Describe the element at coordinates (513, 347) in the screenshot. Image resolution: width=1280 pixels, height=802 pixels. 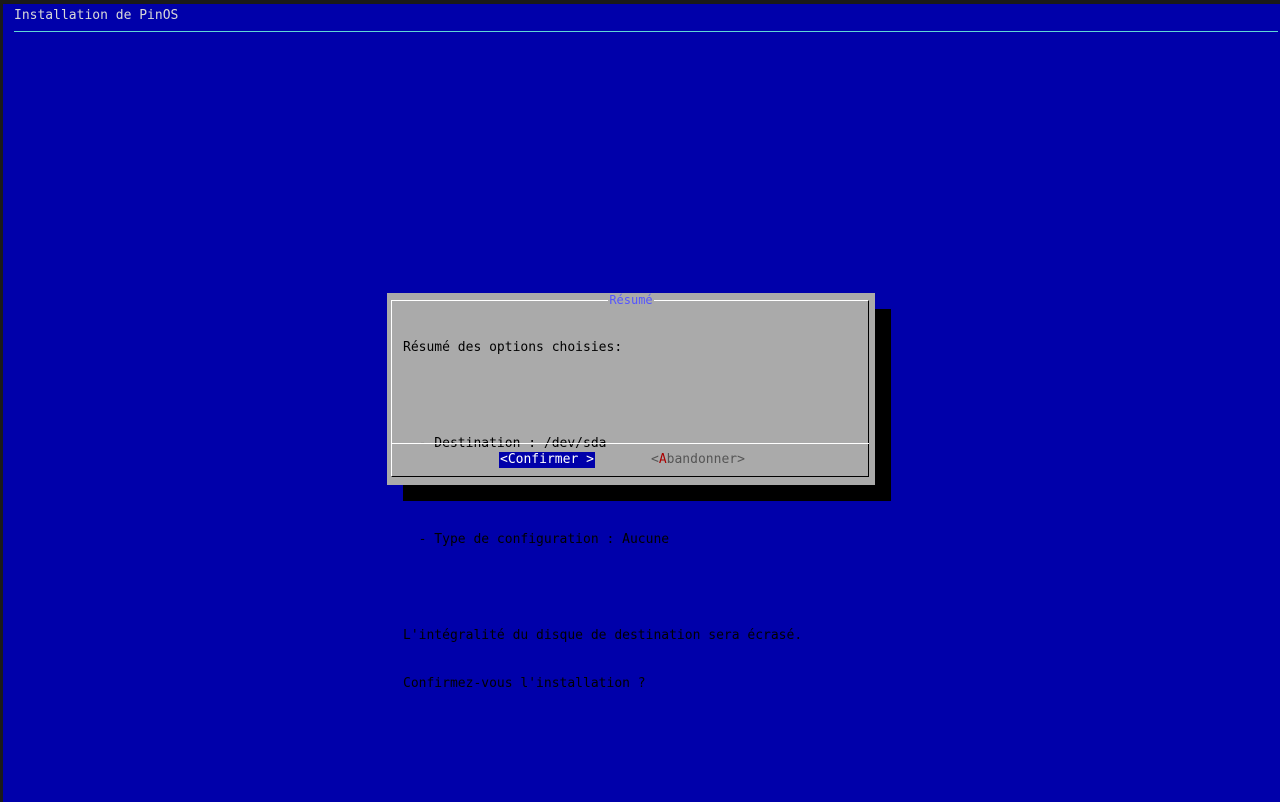
I see `message-line: Résumé des options choisies:` at that location.